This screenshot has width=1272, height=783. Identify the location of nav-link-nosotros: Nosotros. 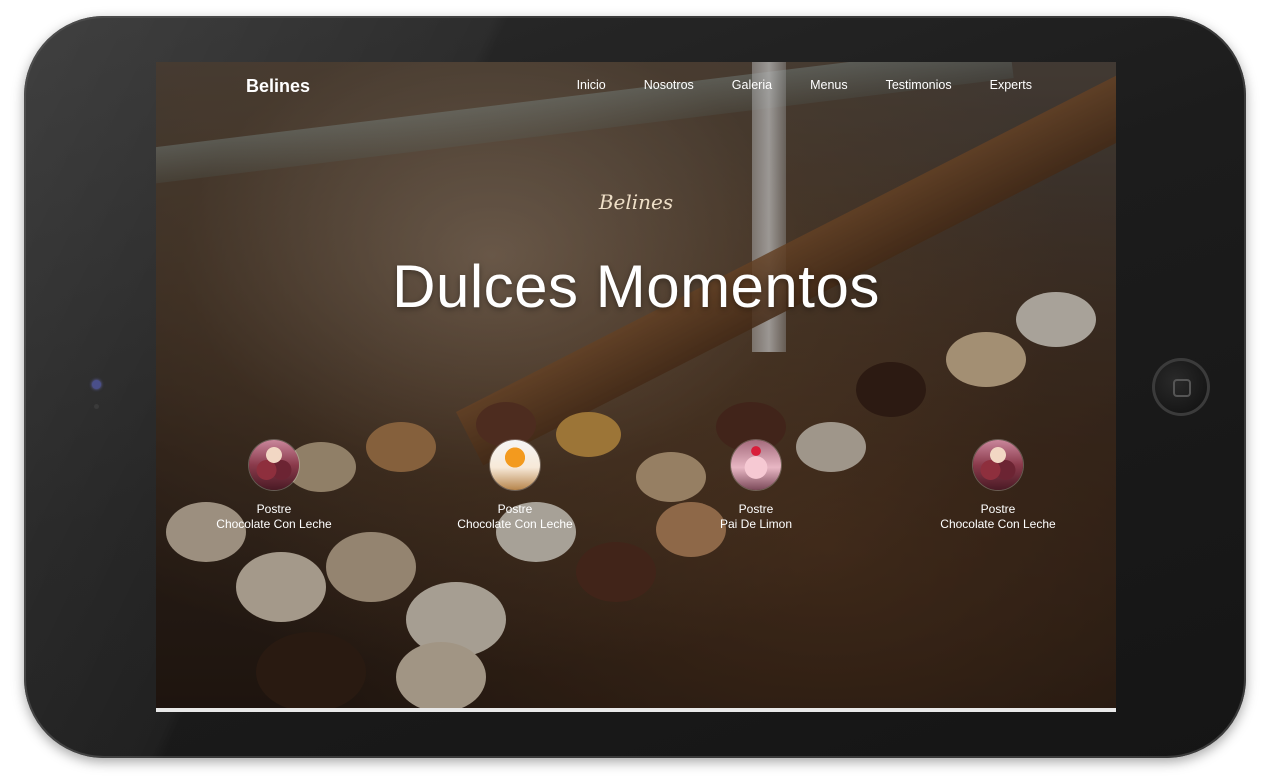
(669, 85).